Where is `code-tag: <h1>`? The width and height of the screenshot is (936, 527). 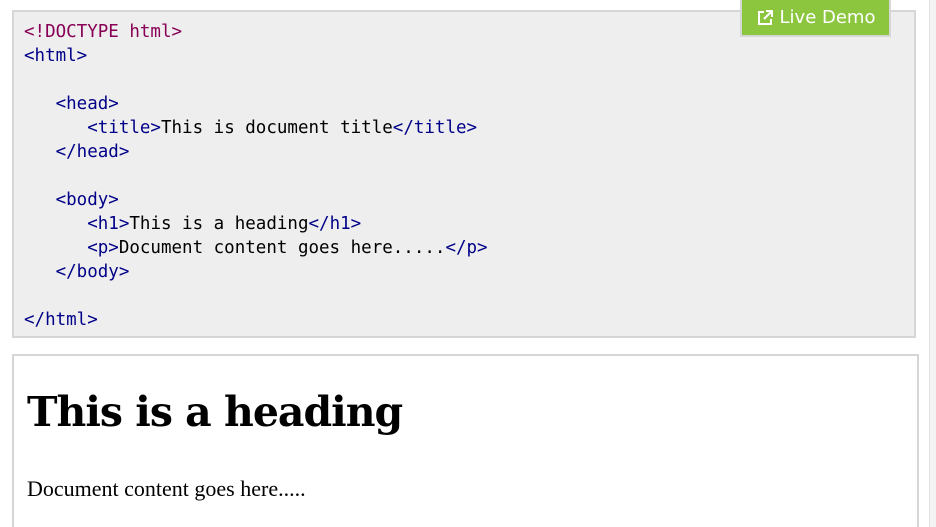
code-tag: <h1> is located at coordinates (108, 224).